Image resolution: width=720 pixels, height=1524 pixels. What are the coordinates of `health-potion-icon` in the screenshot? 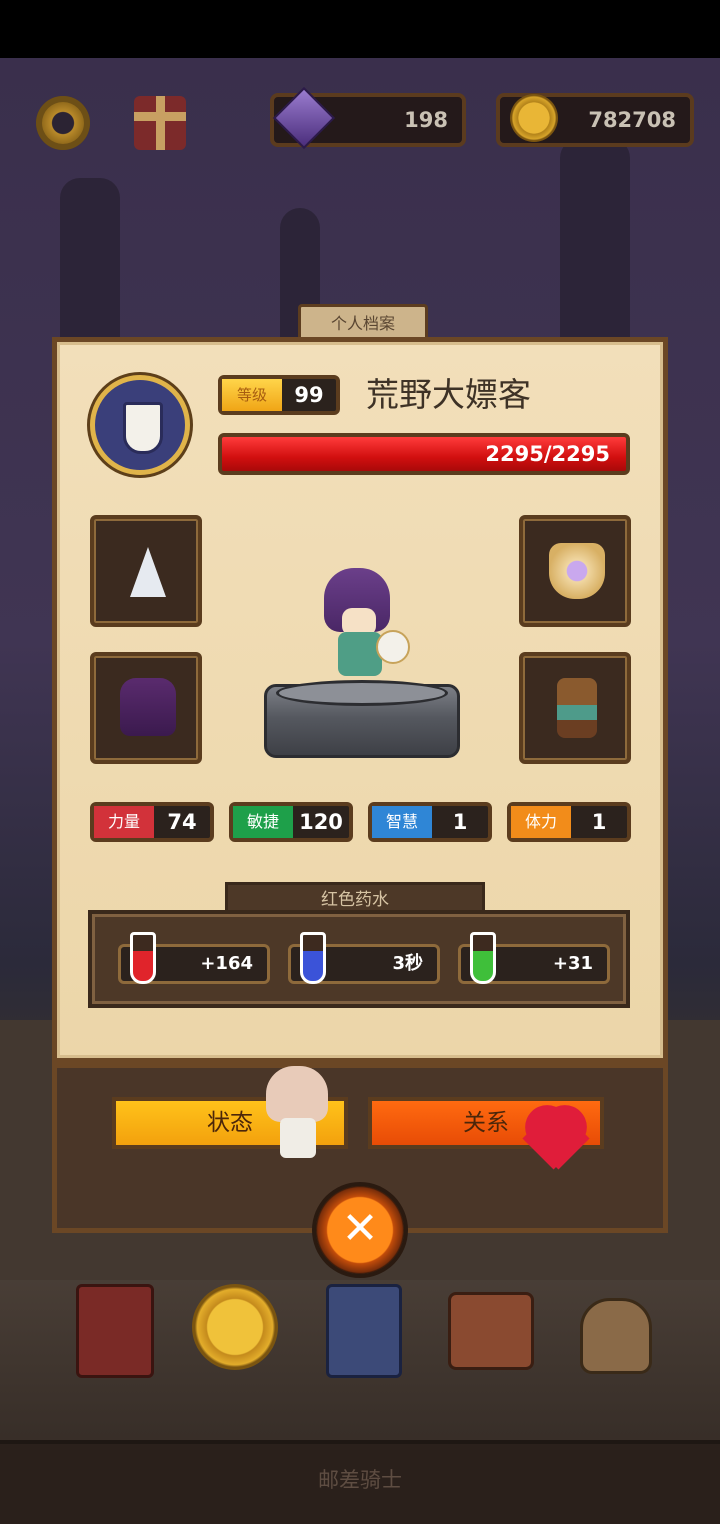 It's located at (143, 958).